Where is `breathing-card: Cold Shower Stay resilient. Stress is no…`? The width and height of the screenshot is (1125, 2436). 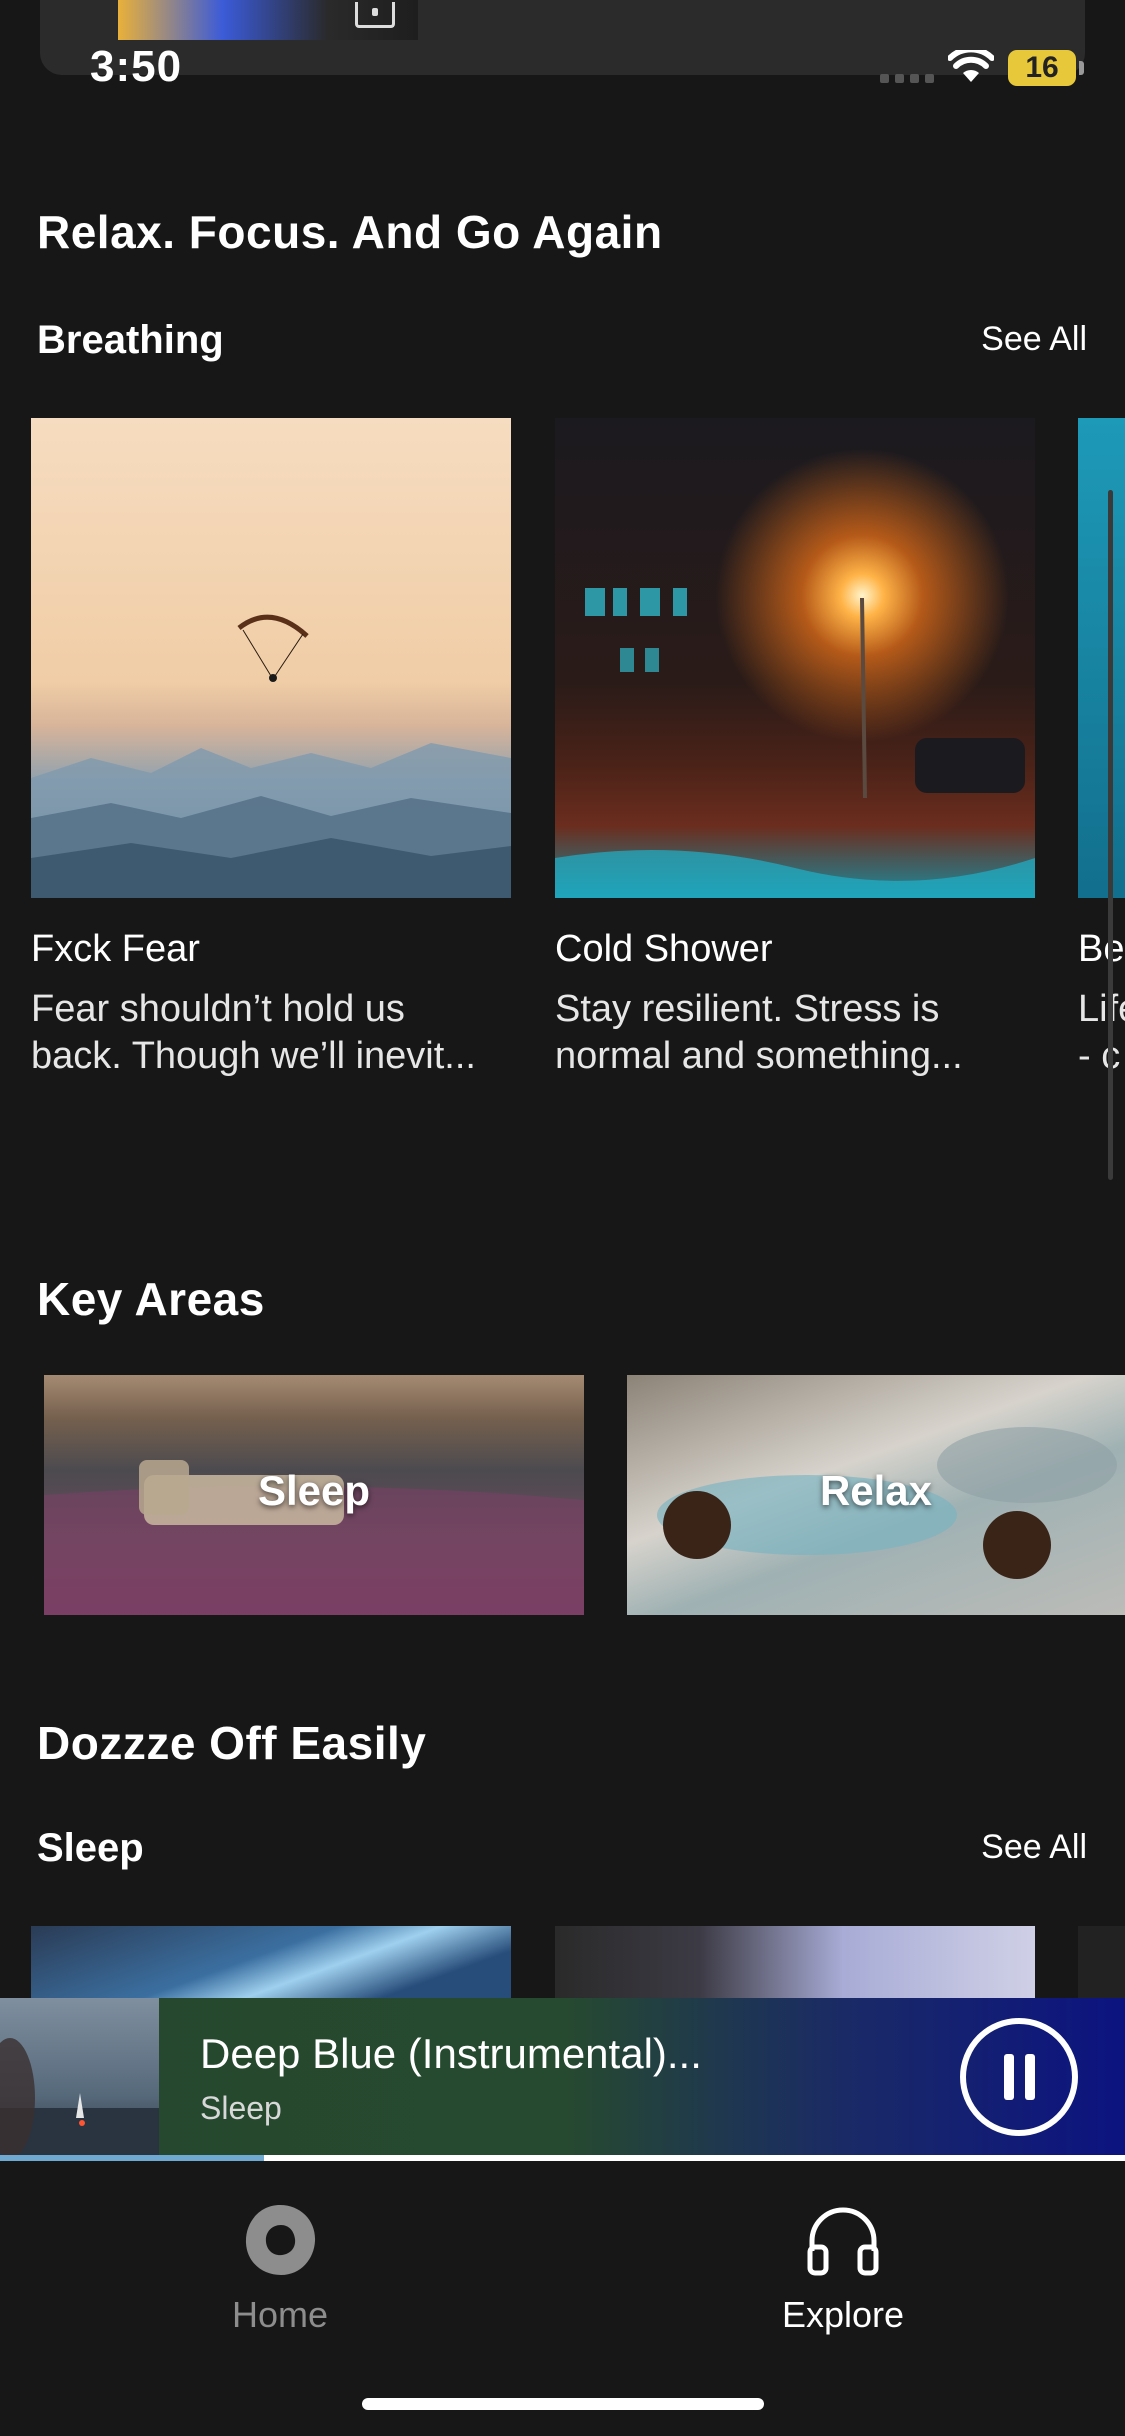
breathing-card: Cold Shower Stay resilient. Stress is no… is located at coordinates (795, 747).